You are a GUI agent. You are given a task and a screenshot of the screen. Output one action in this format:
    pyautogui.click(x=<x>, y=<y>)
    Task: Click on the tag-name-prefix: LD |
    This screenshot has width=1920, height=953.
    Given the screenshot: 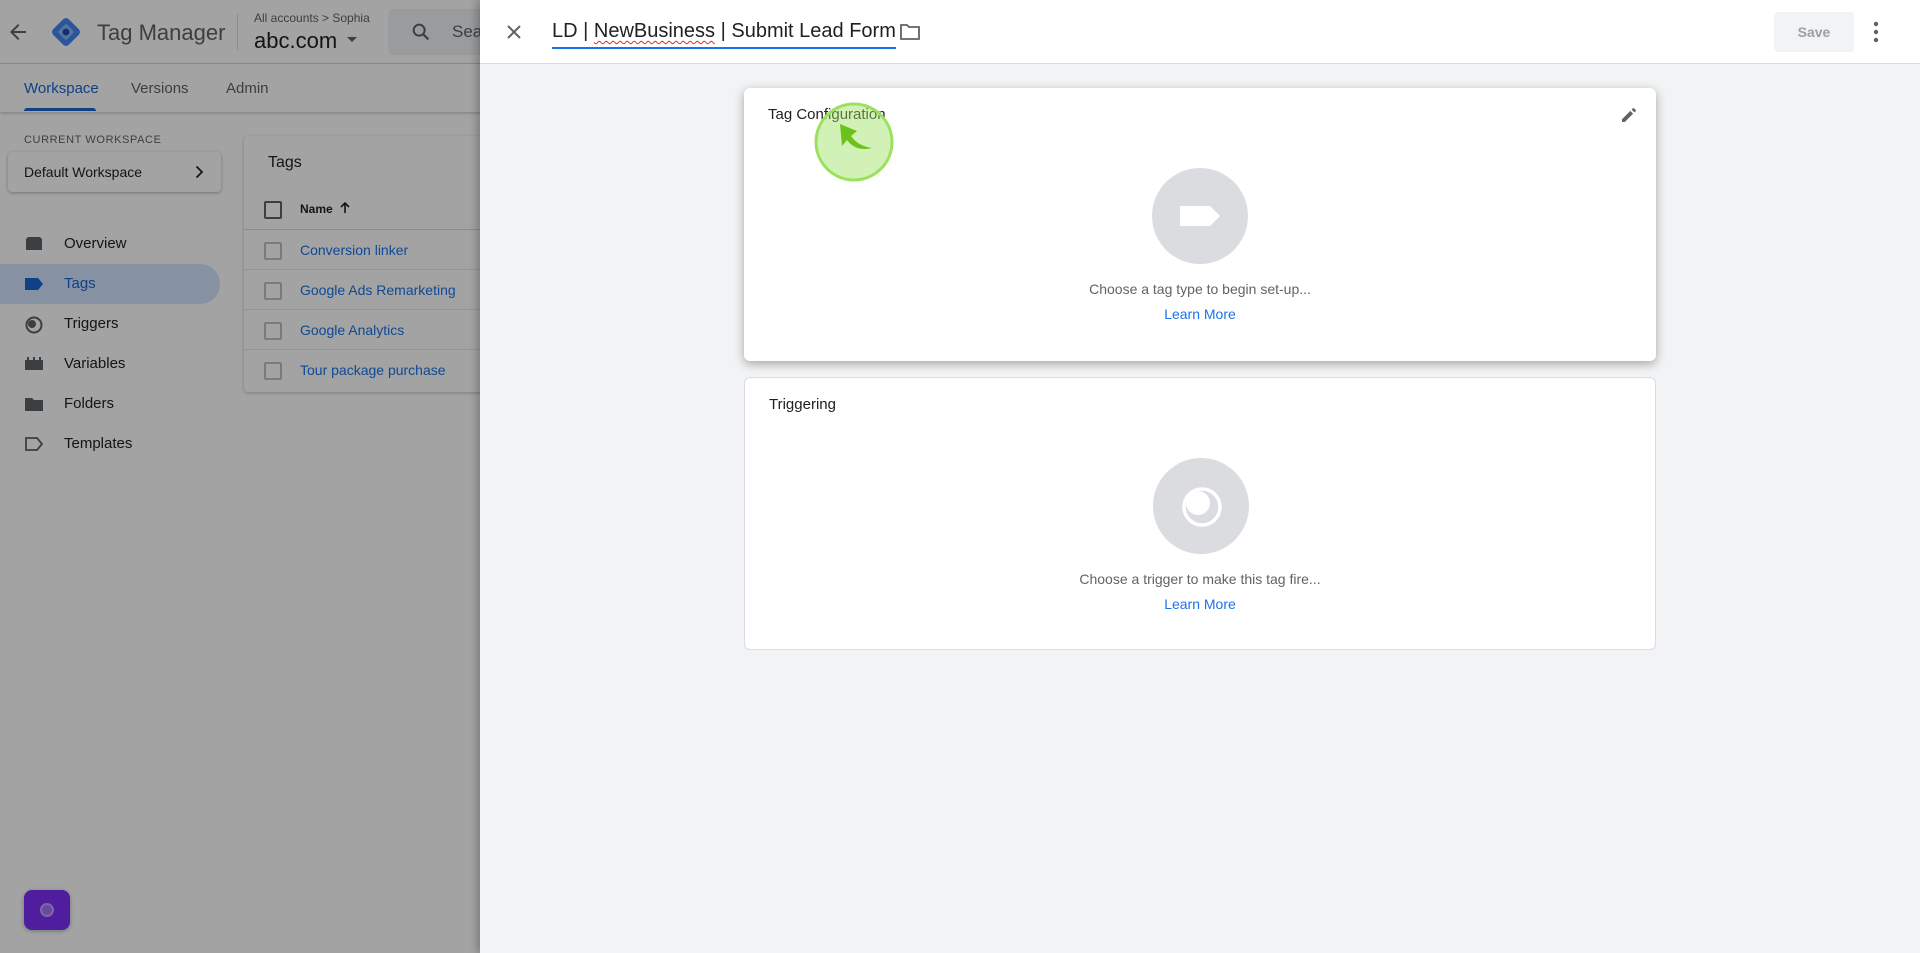 What is the action you would take?
    pyautogui.click(x=573, y=31)
    